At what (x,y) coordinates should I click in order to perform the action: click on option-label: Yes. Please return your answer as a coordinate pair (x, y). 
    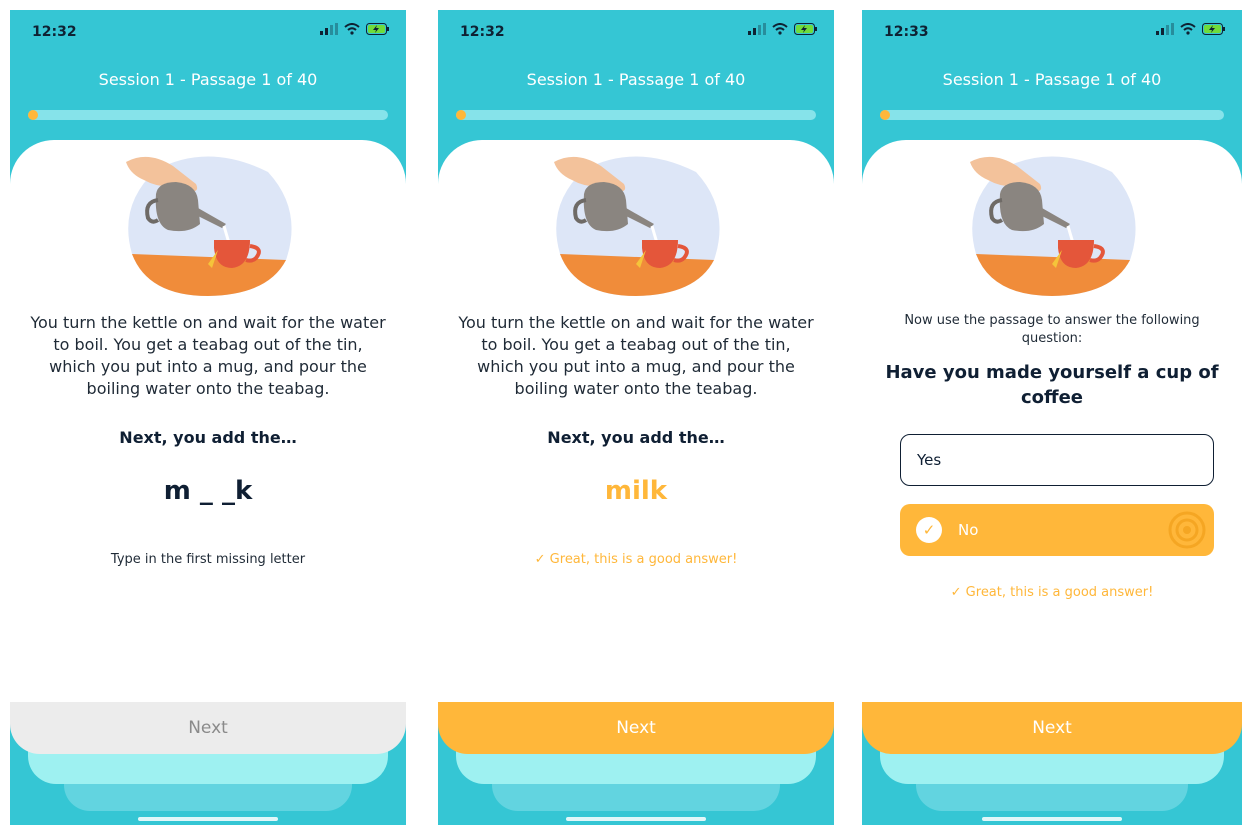
    Looking at the image, I should click on (929, 460).